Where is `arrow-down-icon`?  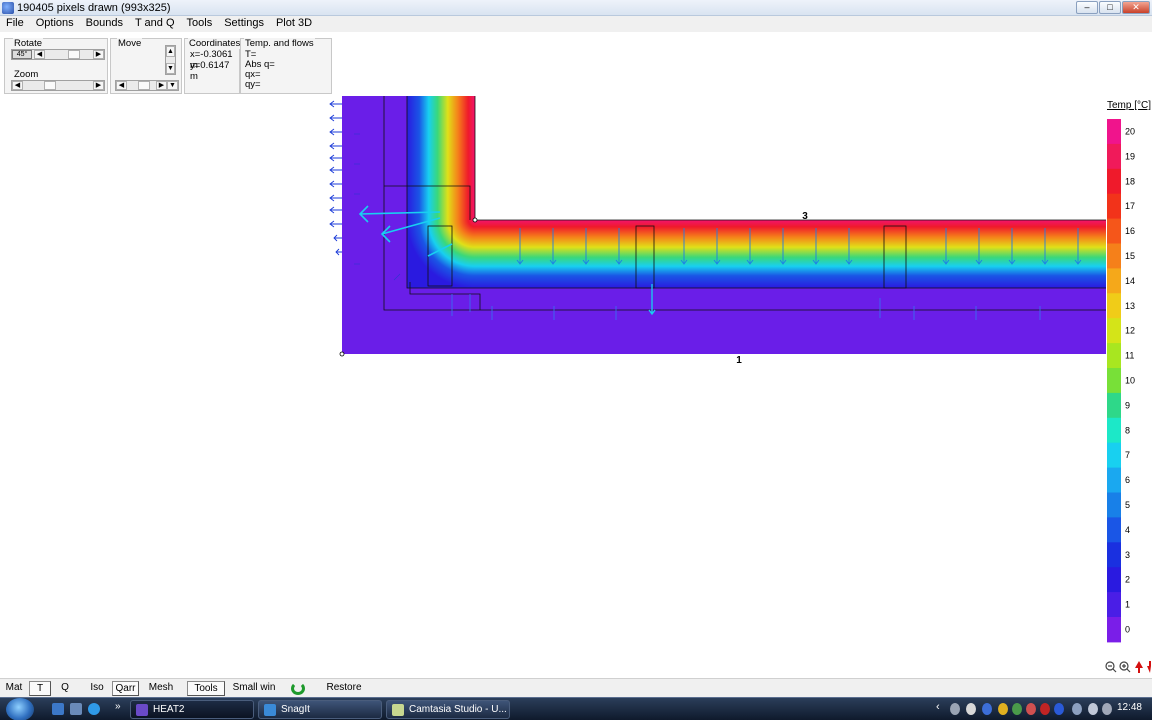
arrow-down-icon is located at coordinates (1149, 667).